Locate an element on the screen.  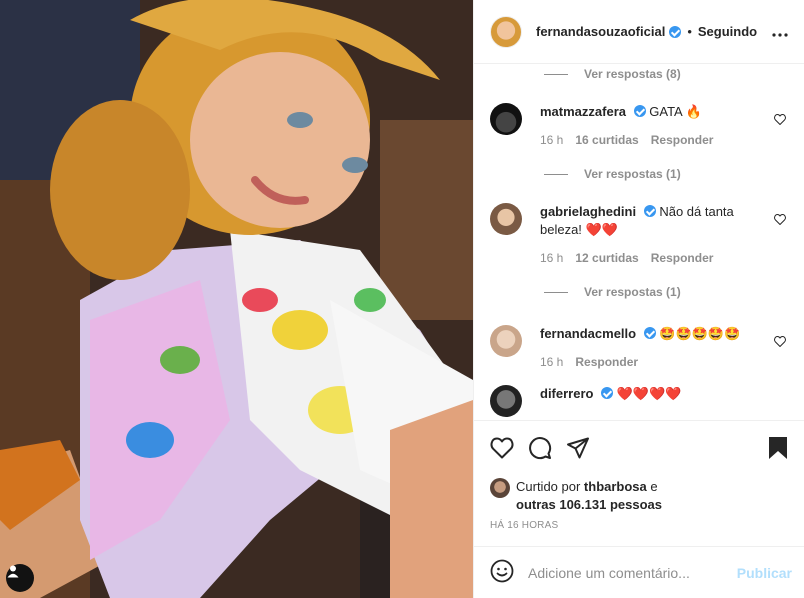
emoji-icon is located at coordinates (502, 572).